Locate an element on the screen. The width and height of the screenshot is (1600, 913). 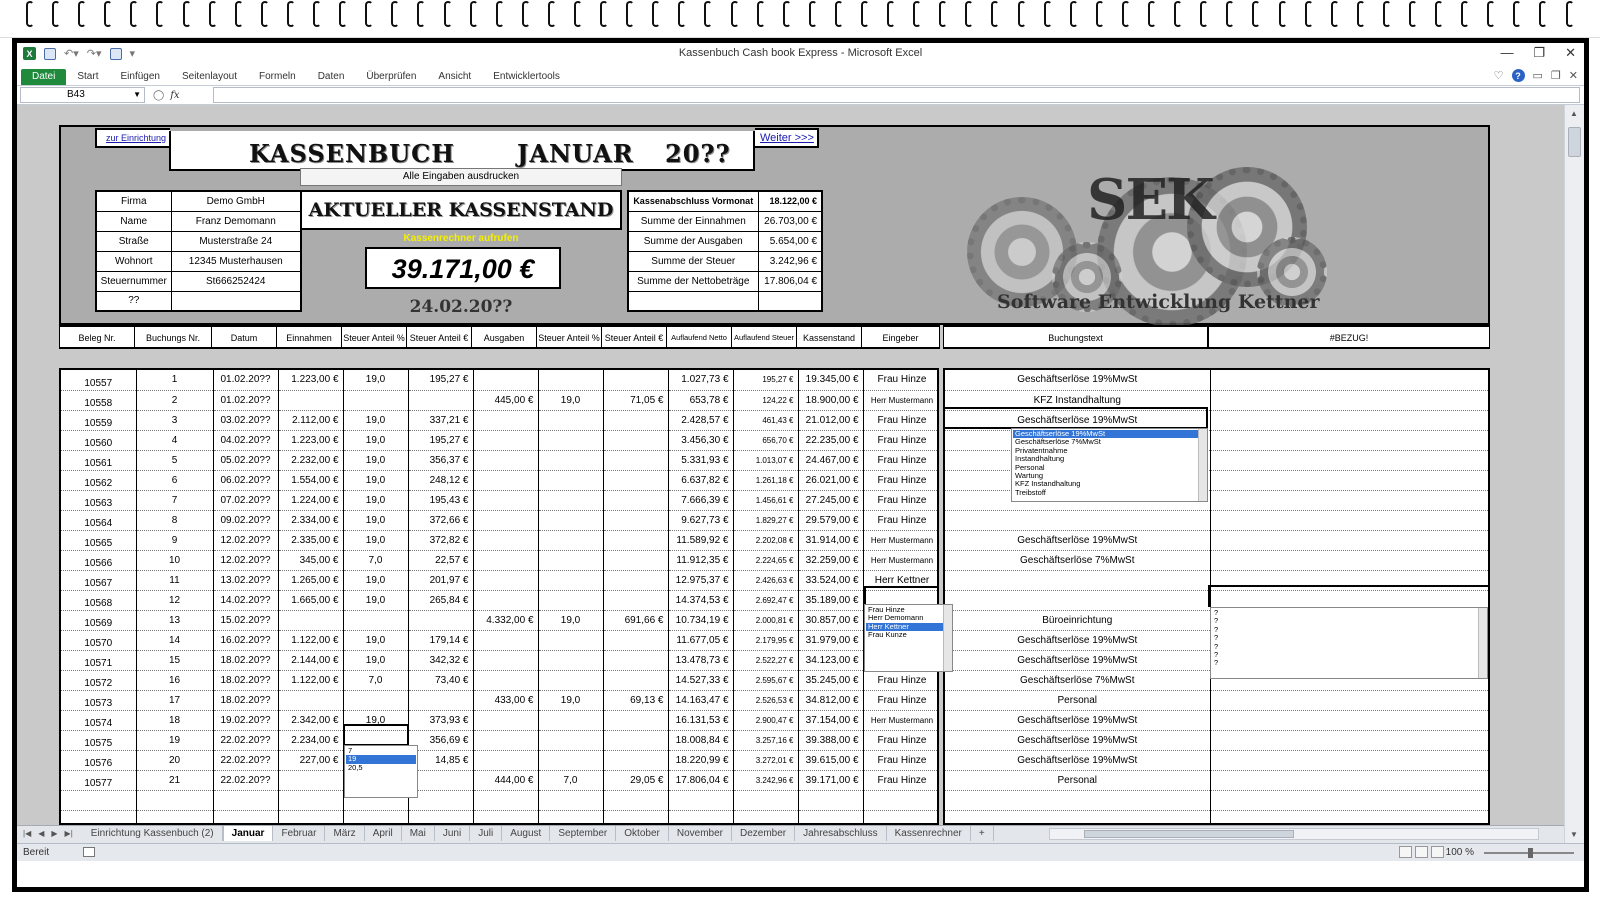
normal-view-icon is located at coordinates (1405, 852).